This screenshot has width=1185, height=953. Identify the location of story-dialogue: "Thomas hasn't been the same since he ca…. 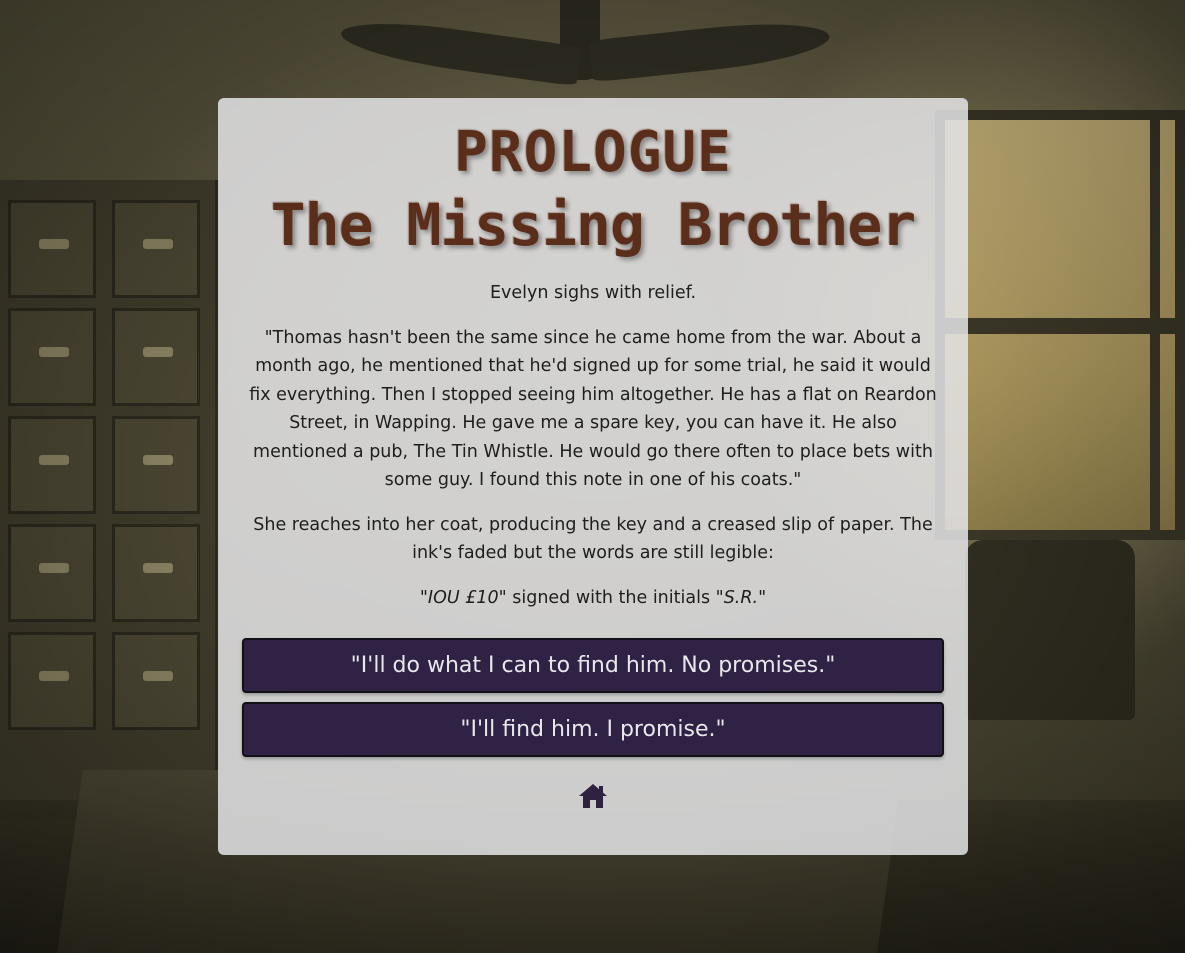
(593, 409).